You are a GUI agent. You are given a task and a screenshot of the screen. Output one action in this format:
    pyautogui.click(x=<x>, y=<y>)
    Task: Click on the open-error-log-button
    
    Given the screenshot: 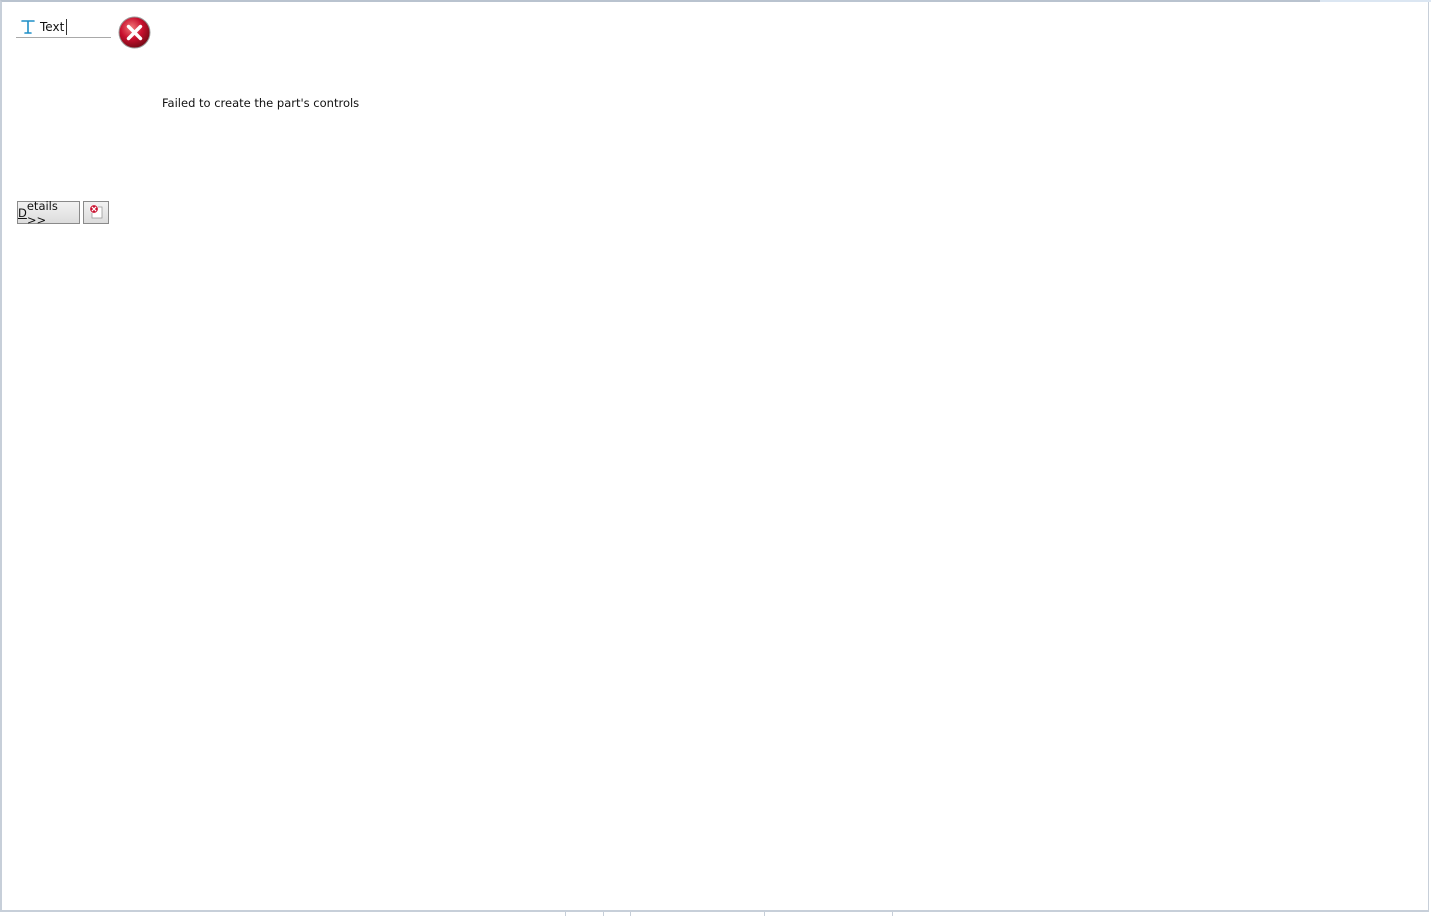 What is the action you would take?
    pyautogui.click(x=96, y=212)
    